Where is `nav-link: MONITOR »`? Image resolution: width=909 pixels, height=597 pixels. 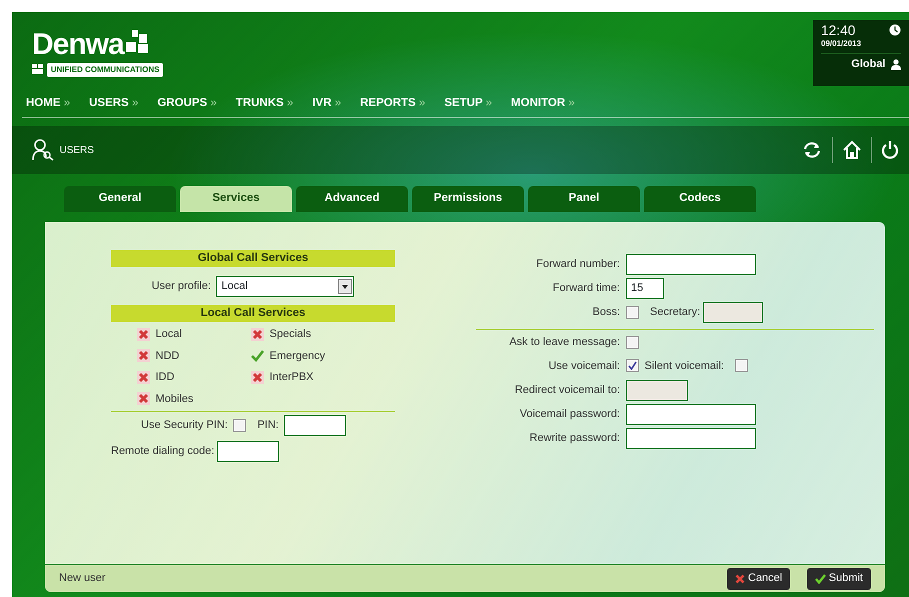
nav-link: MONITOR » is located at coordinates (548, 103).